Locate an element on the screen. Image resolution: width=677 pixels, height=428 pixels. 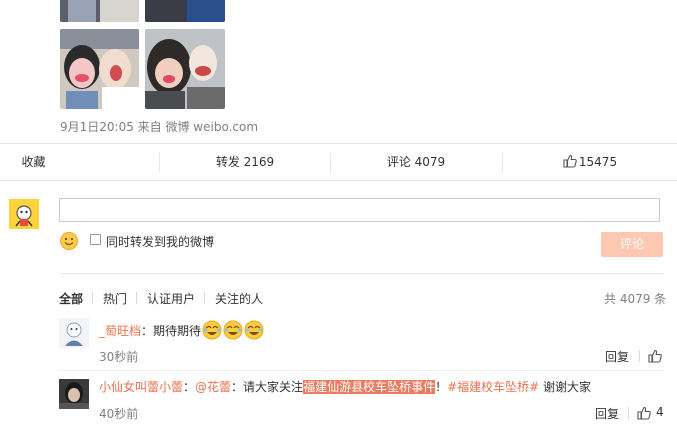
repost-label: 转发 2169 is located at coordinates (245, 162).